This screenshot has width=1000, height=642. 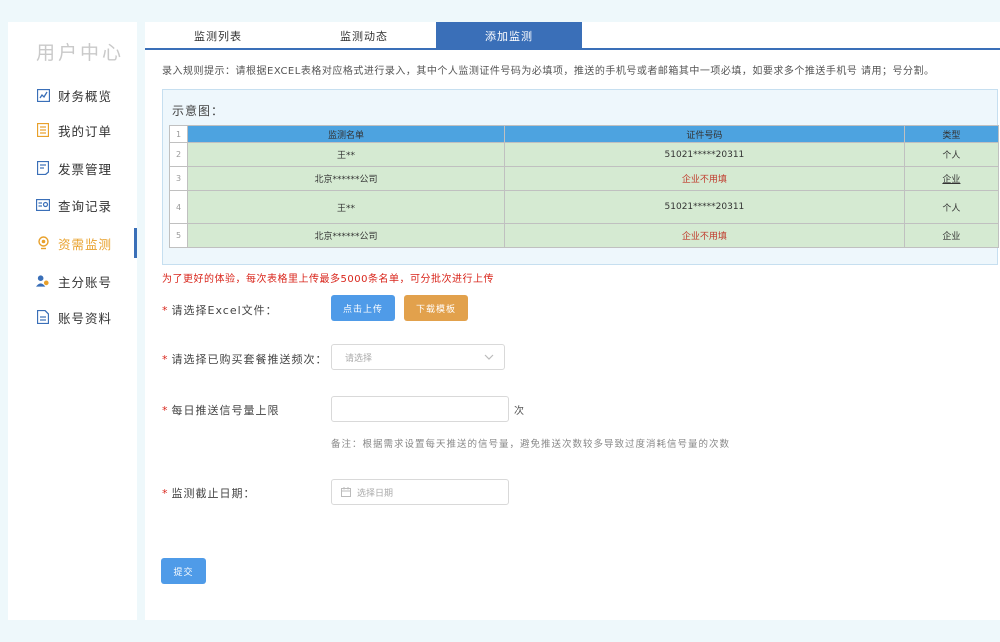 I want to click on package-frequency-select: 请选择, so click(x=418, y=357).